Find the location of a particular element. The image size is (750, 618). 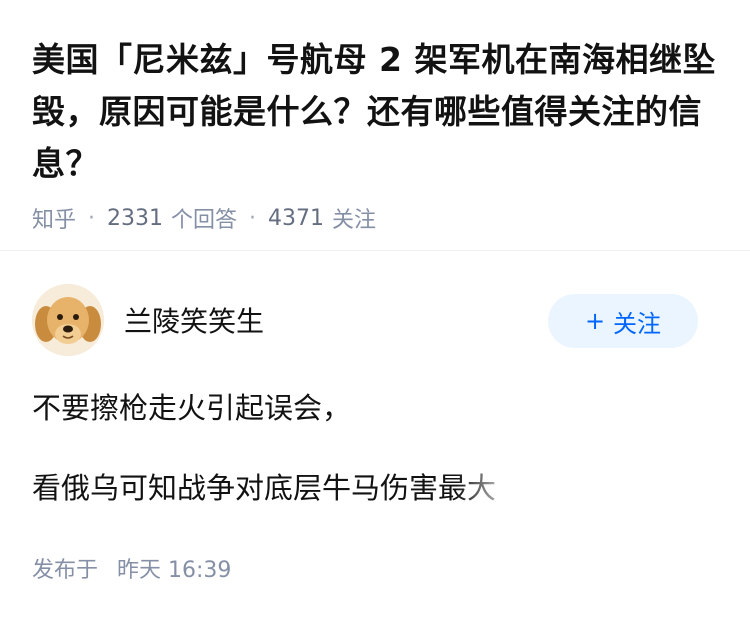

follow-label: 关注 is located at coordinates (637, 323).